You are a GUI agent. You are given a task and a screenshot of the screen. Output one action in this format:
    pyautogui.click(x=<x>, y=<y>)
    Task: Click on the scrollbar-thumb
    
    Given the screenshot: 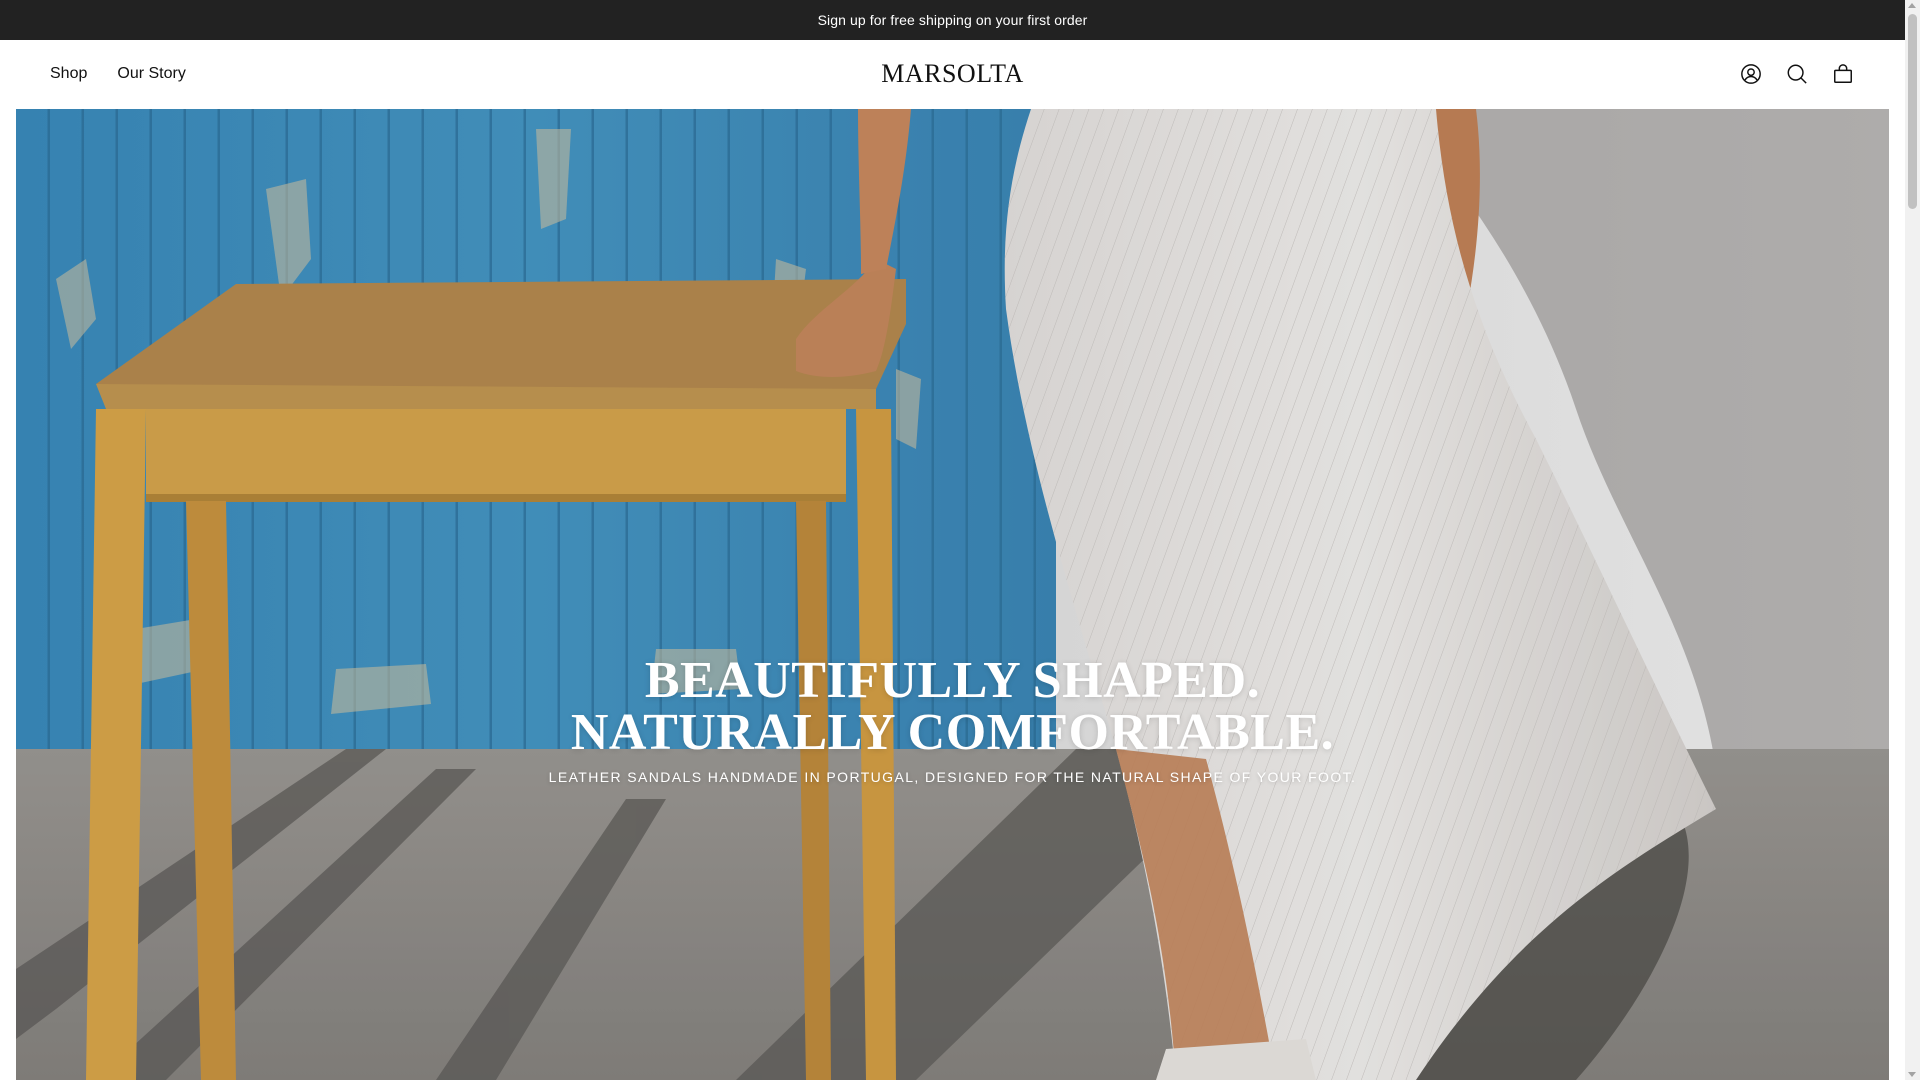 What is the action you would take?
    pyautogui.click(x=1912, y=111)
    